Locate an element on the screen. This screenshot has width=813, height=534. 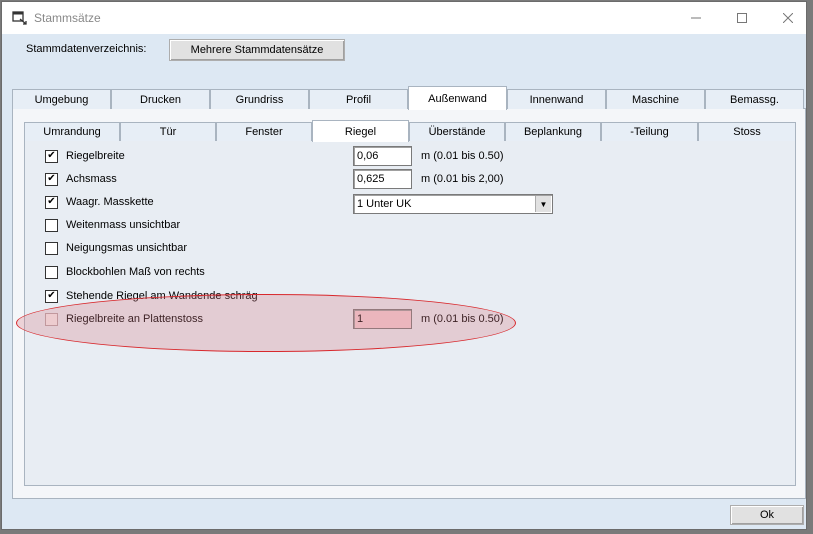
chevron-down-icon: ▼ is located at coordinates (543, 204).